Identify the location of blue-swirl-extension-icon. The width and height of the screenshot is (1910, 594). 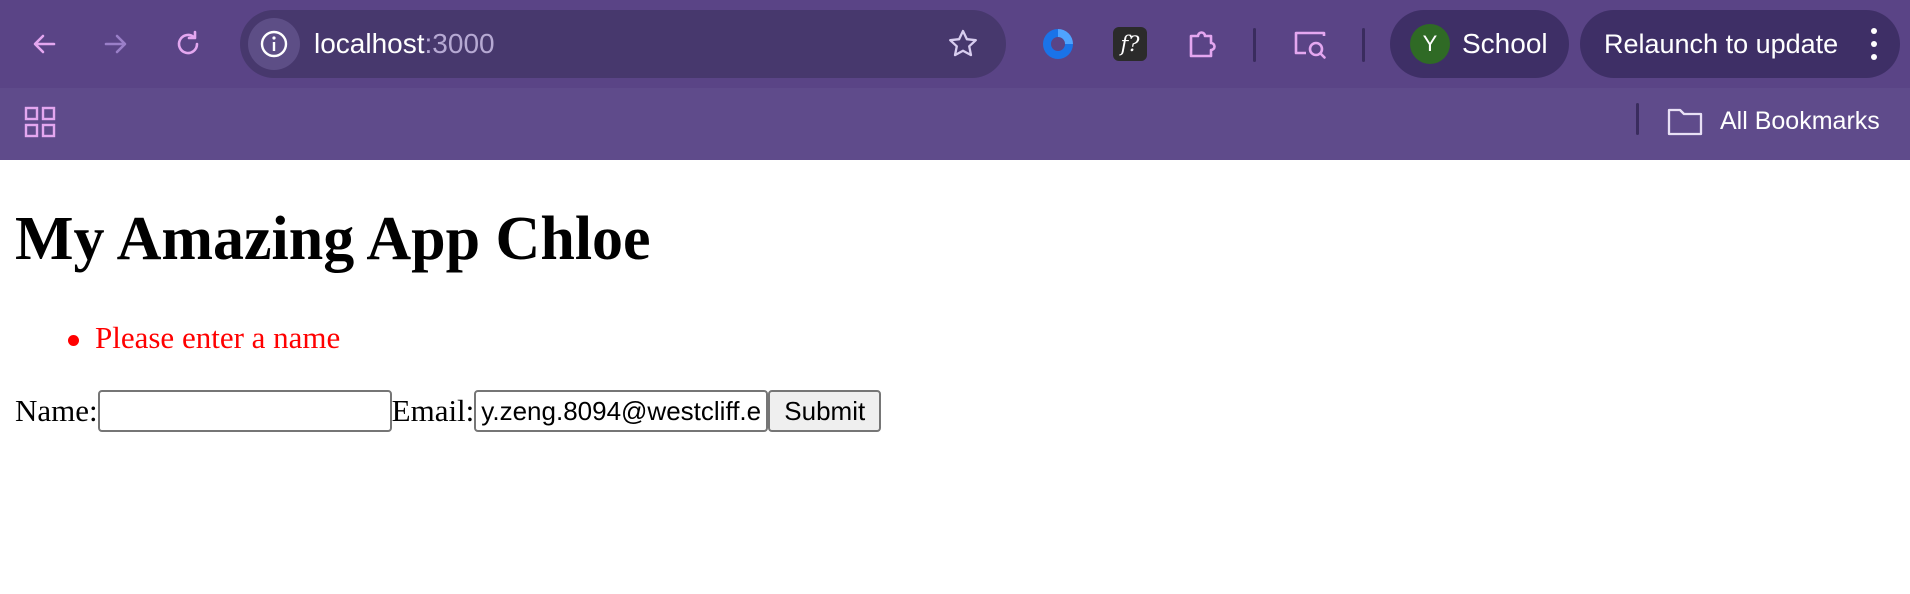
(1058, 44).